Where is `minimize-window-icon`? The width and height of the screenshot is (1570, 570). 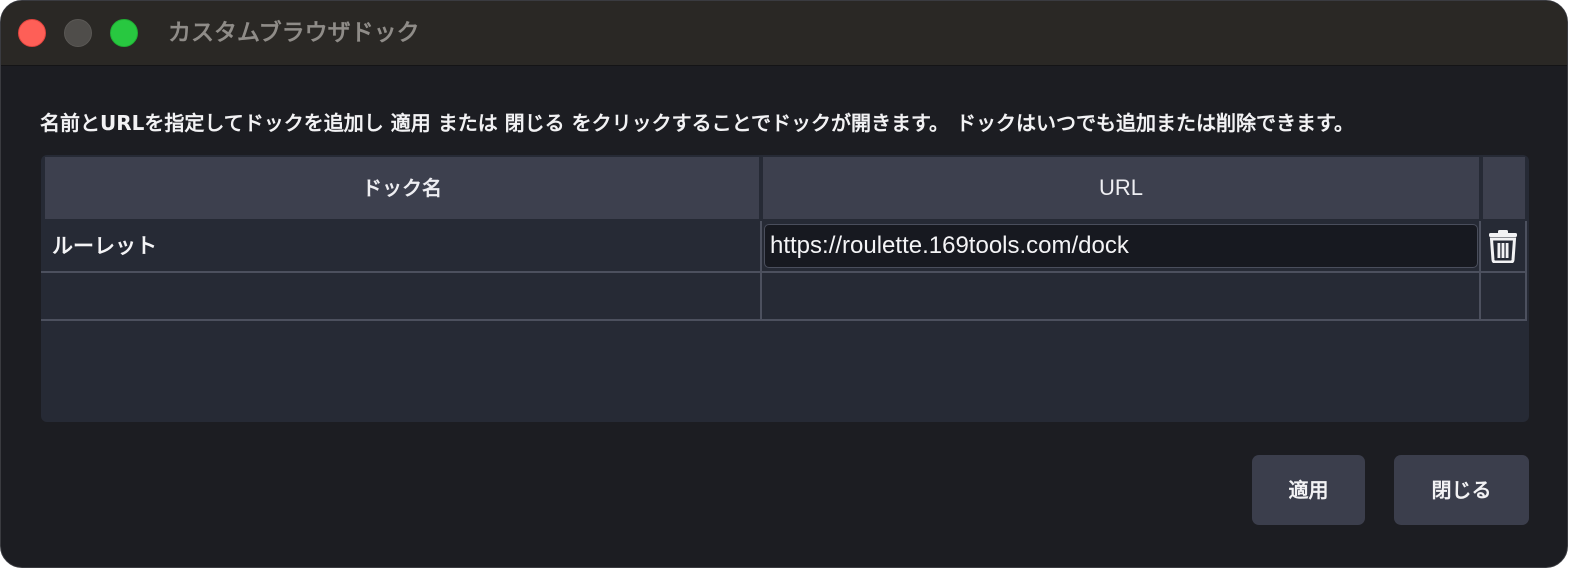
minimize-window-icon is located at coordinates (78, 33).